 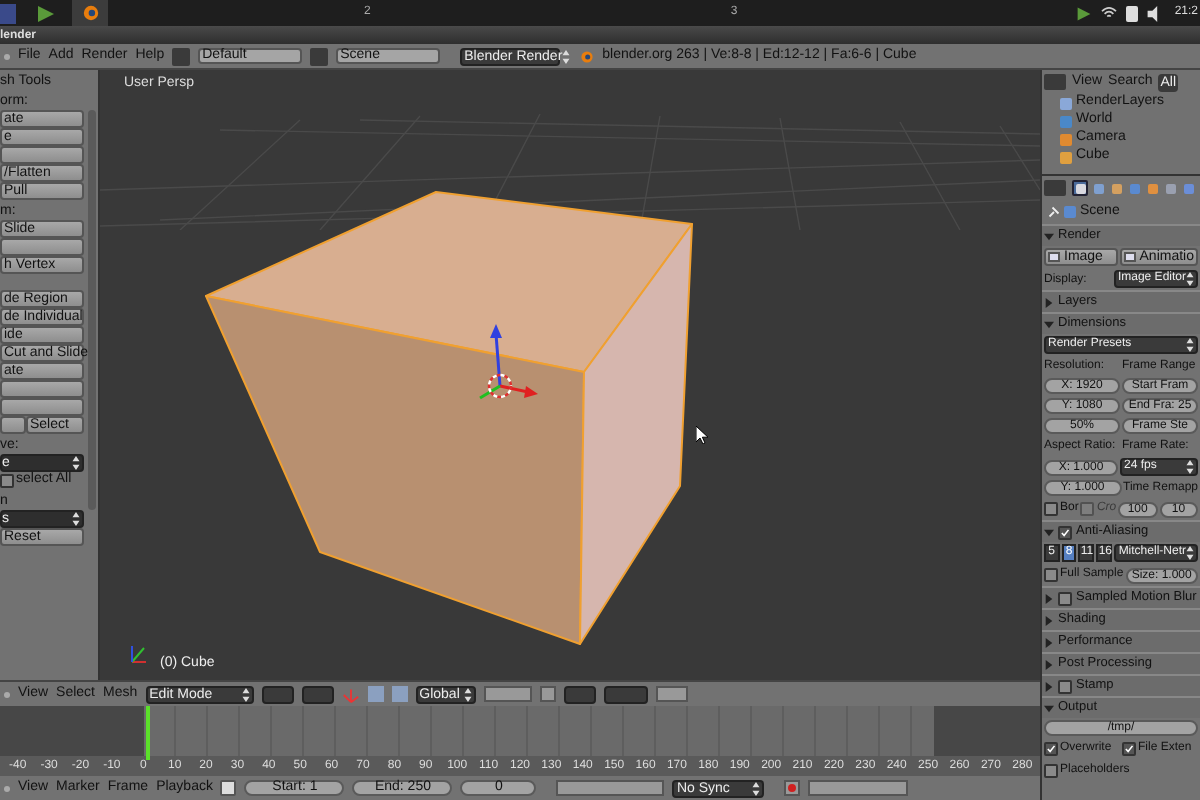 I want to click on taskbar-item, so click(x=90, y=13).